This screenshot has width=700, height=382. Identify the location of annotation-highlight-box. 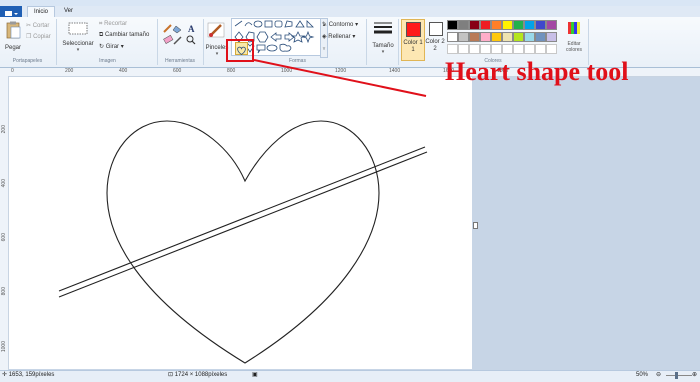
(240, 50).